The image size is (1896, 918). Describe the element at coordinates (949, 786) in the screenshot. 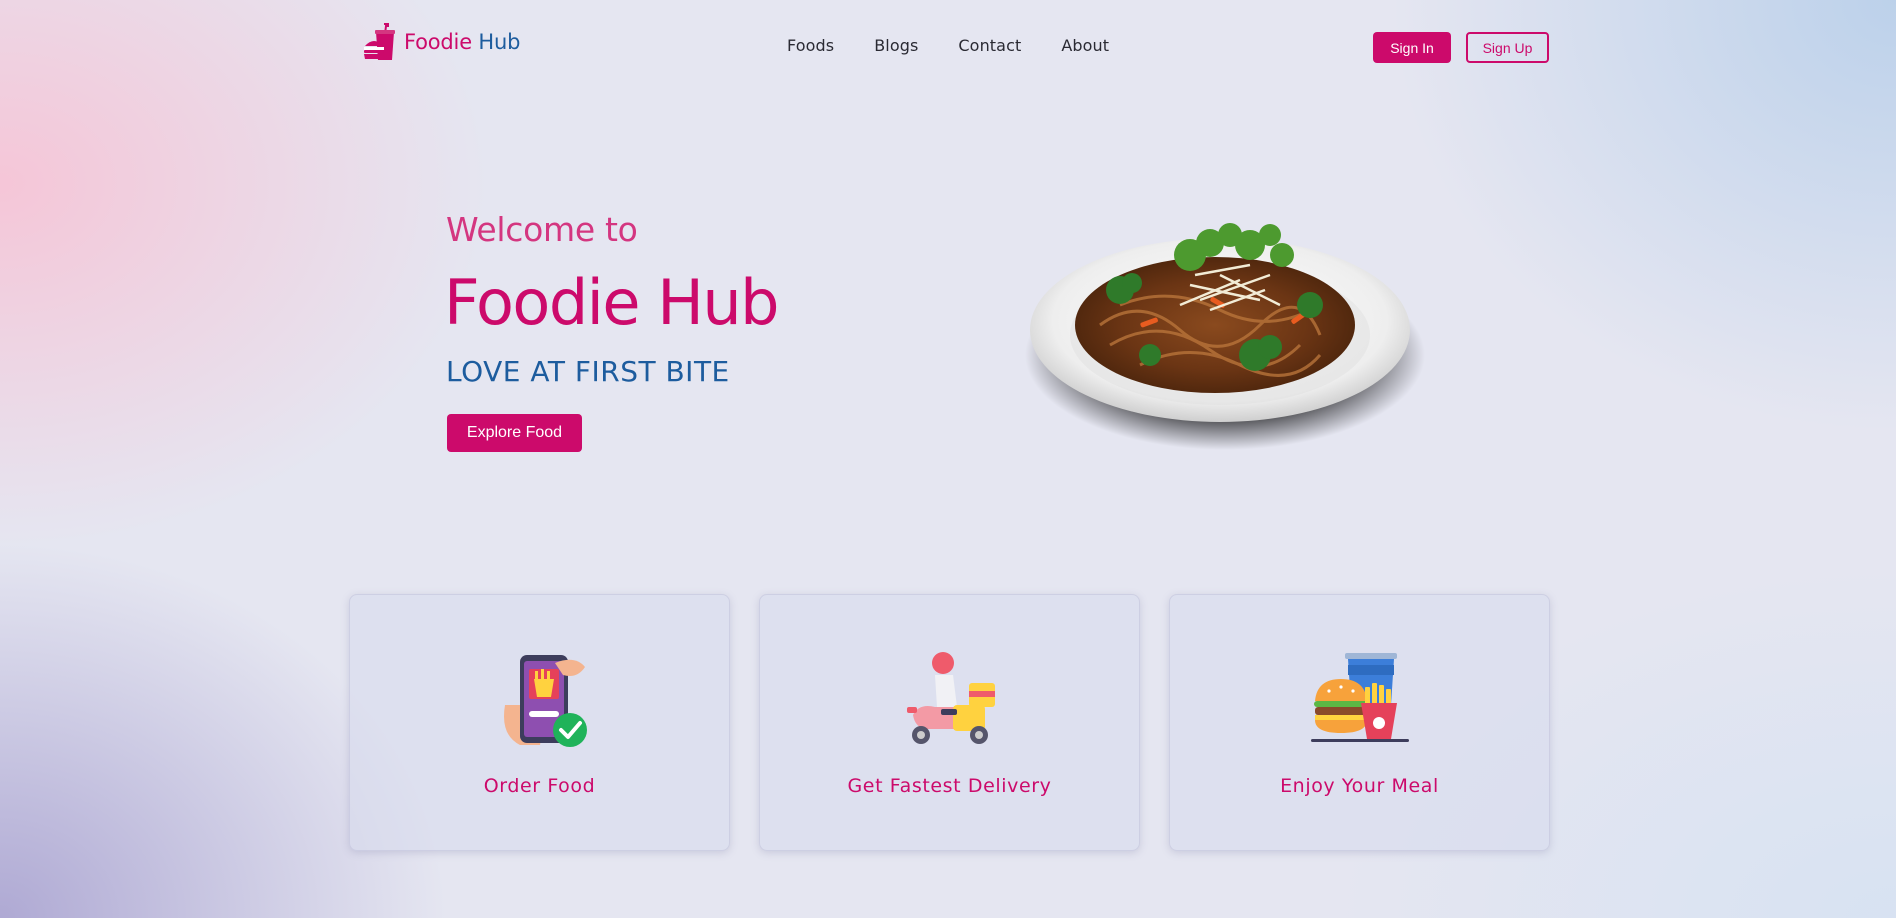

I see `feature-label: Get Fastest Delivery` at that location.